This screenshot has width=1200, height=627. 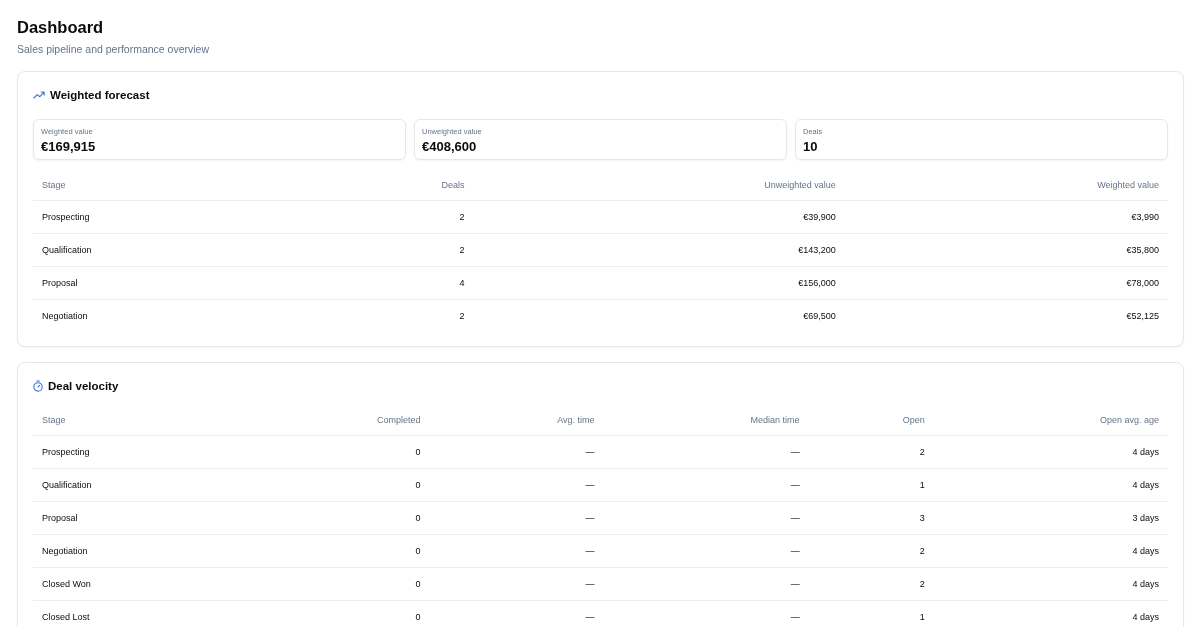 What do you see at coordinates (113, 49) in the screenshot?
I see `page-subtitle: Sales pipeline and performance overview` at bounding box center [113, 49].